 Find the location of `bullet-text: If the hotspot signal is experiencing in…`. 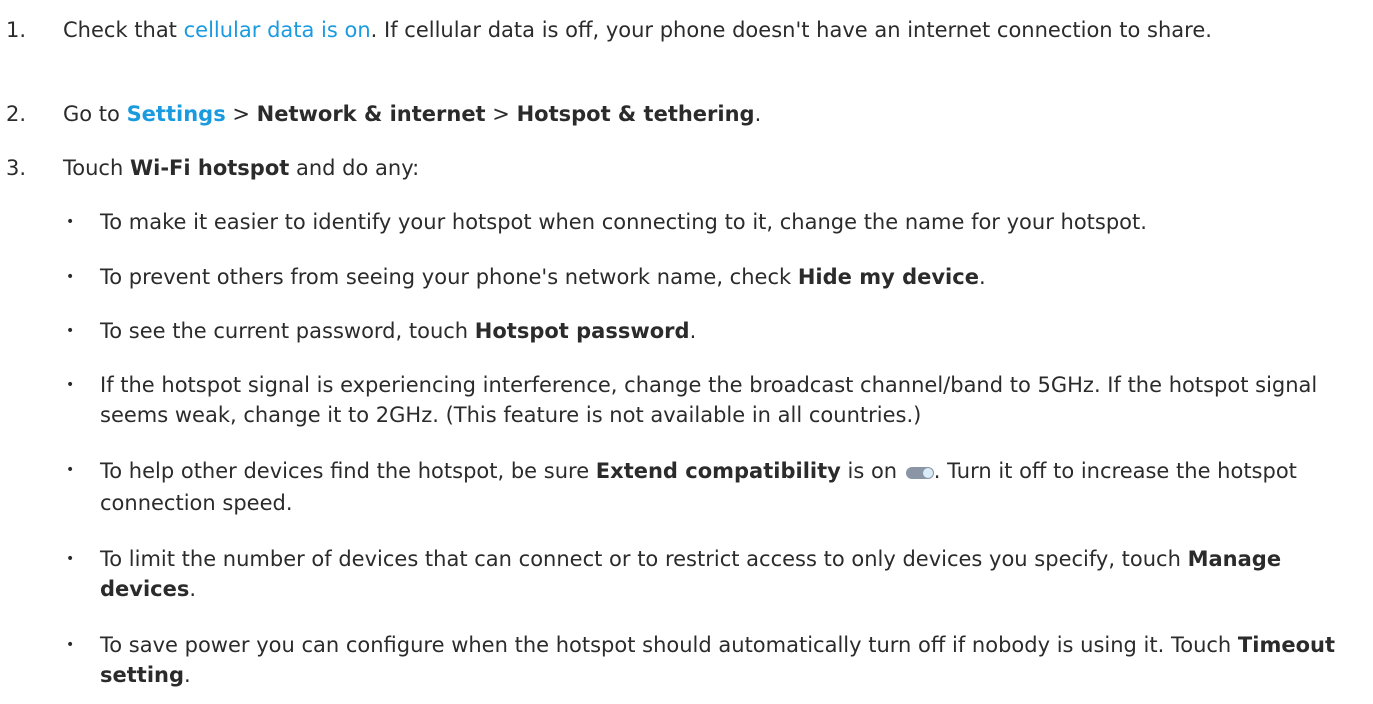

bullet-text: If the hotspot signal is experiencing in… is located at coordinates (709, 400).